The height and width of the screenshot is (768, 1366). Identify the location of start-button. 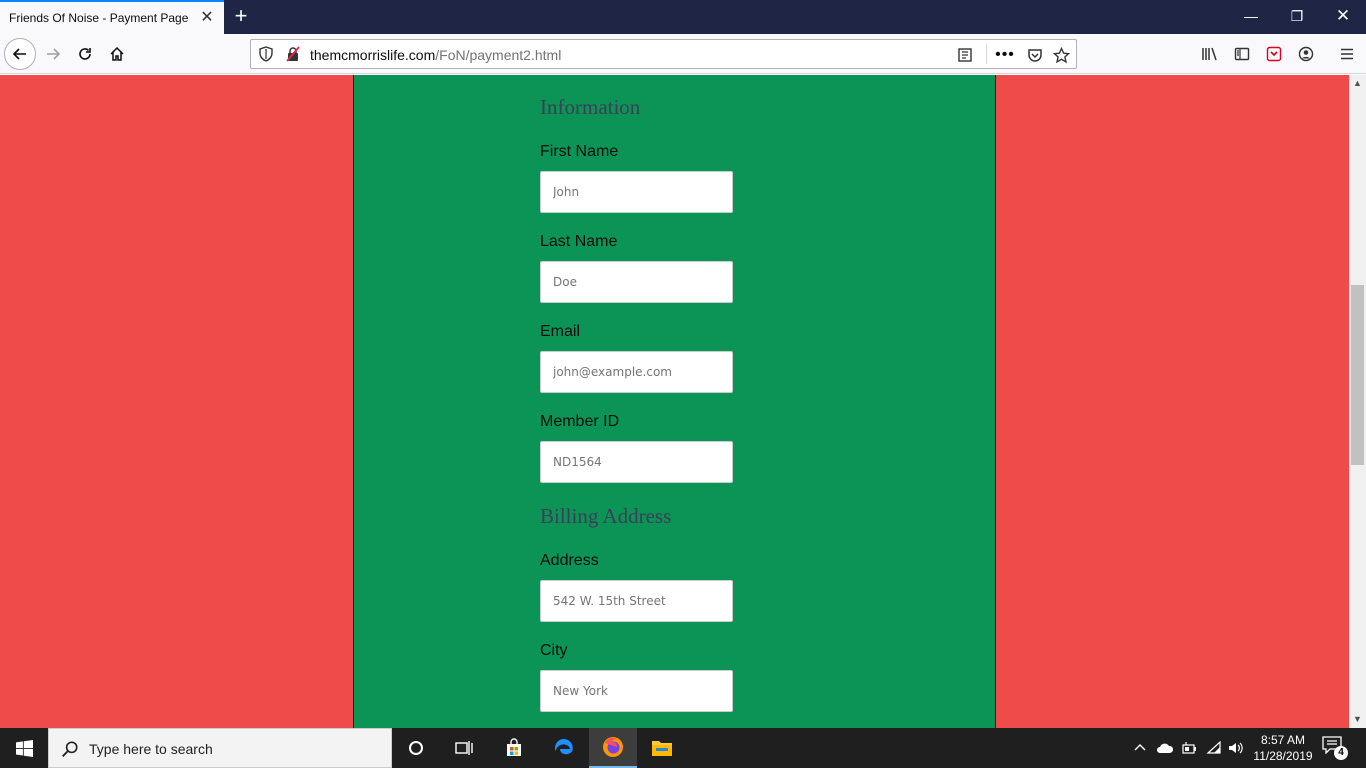
(24, 748).